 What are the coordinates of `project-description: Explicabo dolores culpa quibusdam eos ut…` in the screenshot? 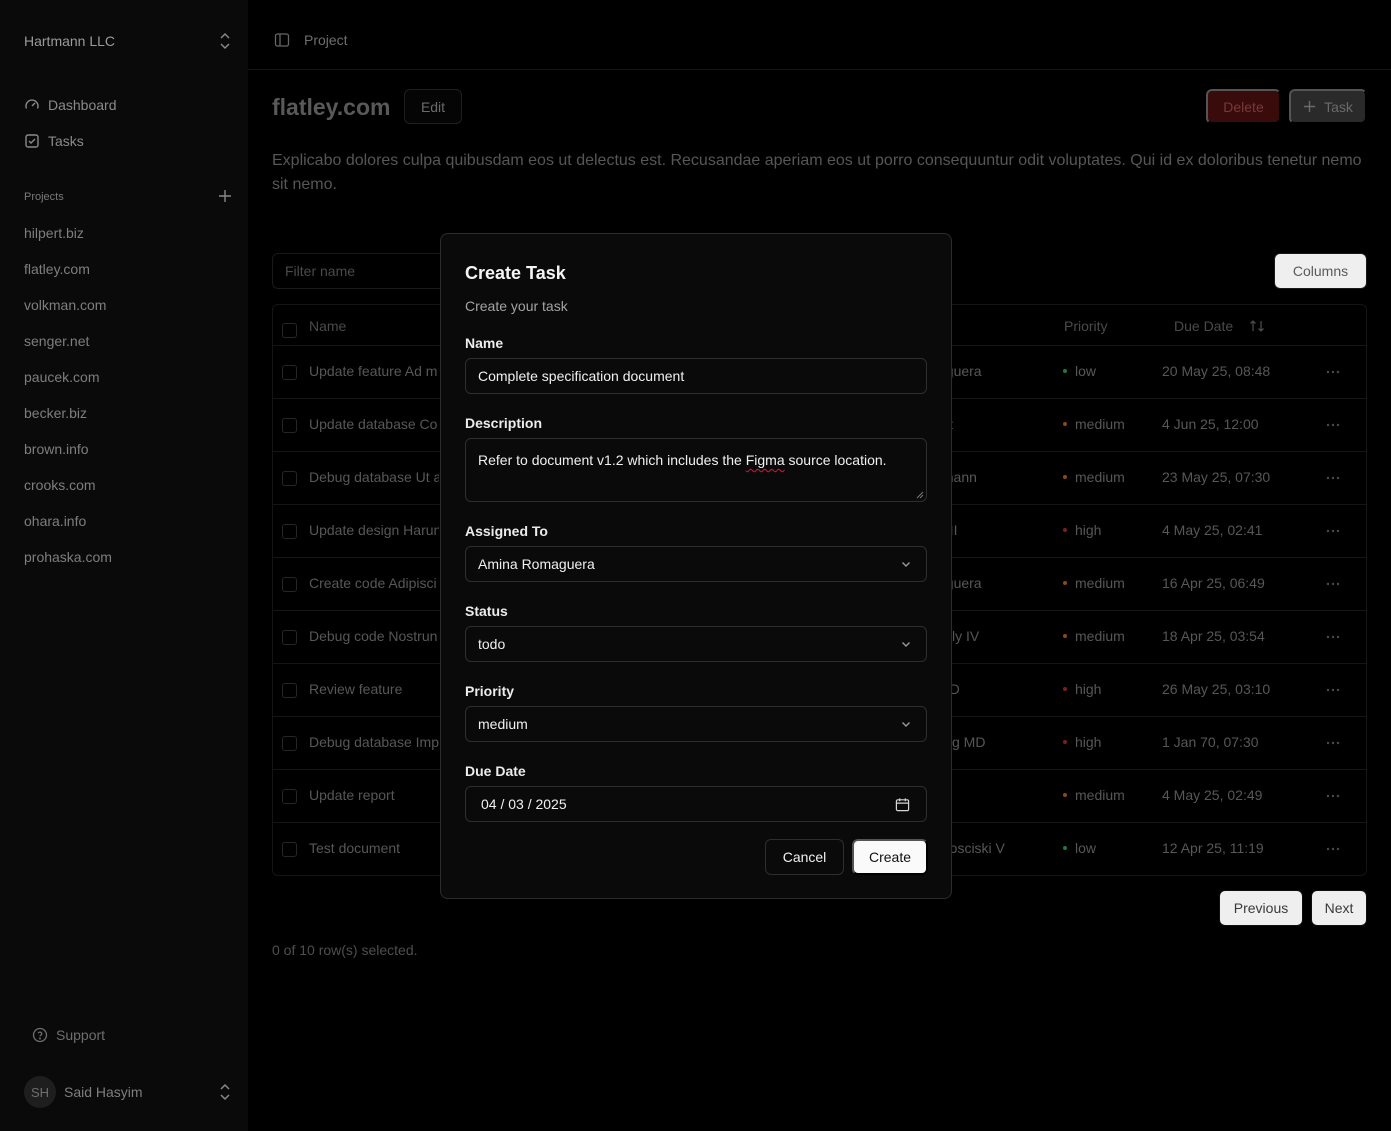 It's located at (817, 172).